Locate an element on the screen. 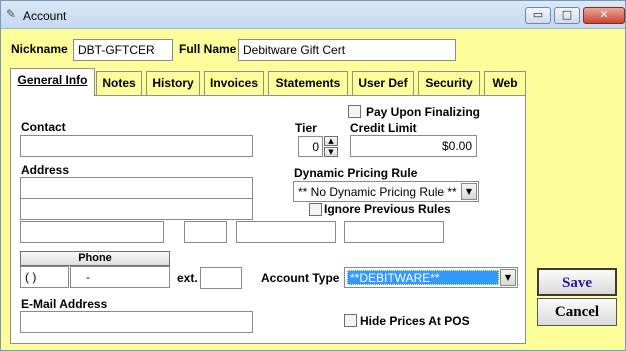 The image size is (626, 351). tier-up-button: ▲ is located at coordinates (331, 141).